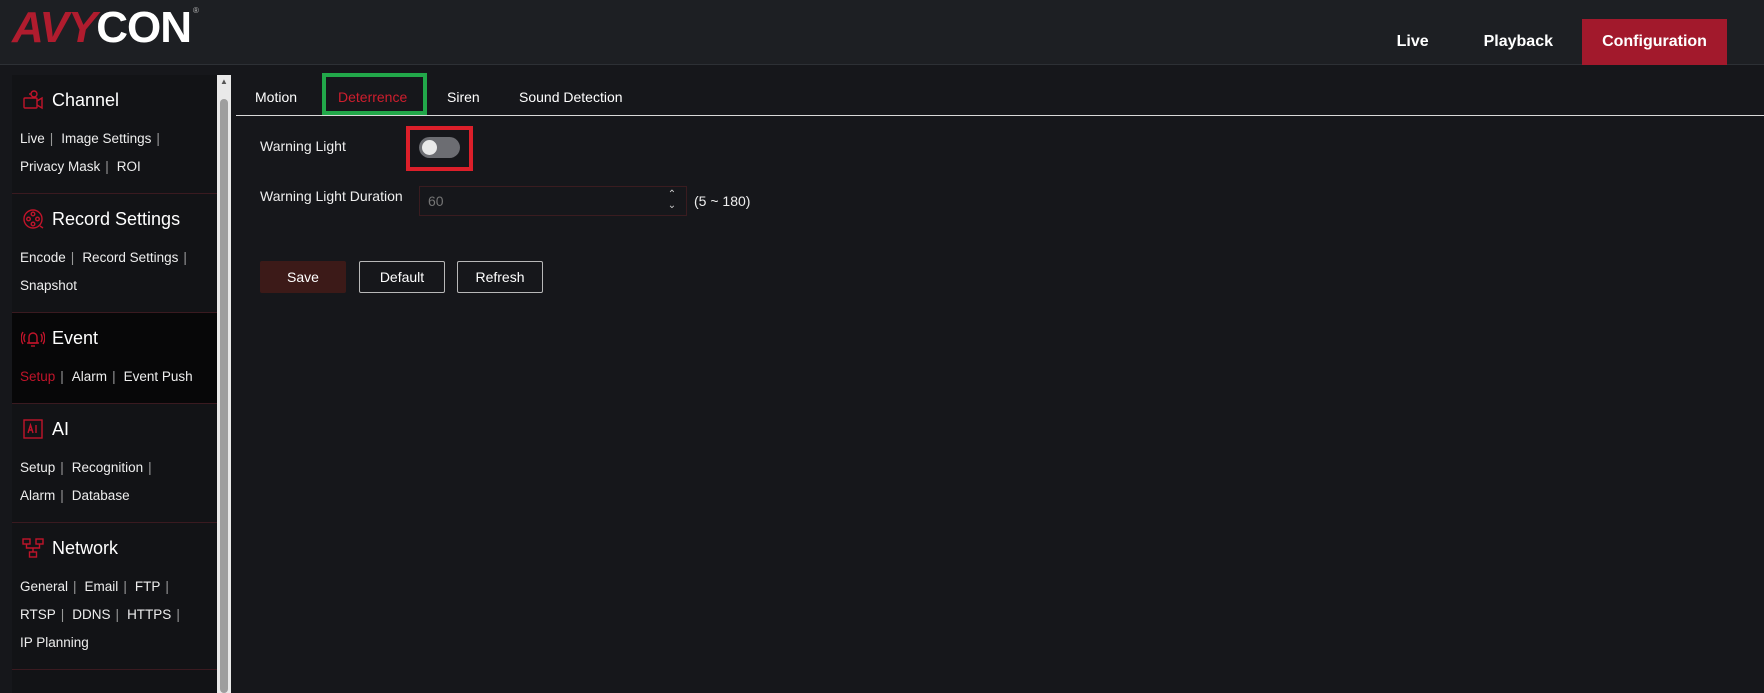 This screenshot has height=693, width=1764. I want to click on alarm-bell-icon, so click(33, 338).